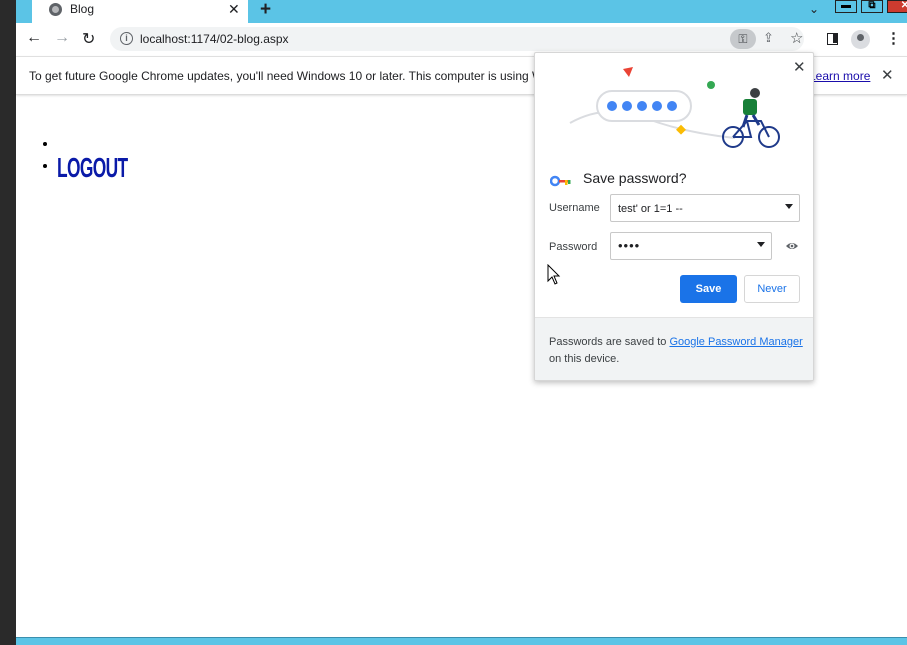  What do you see at coordinates (705, 208) in the screenshot?
I see `username-dropdown: test' or 1=1 --` at bounding box center [705, 208].